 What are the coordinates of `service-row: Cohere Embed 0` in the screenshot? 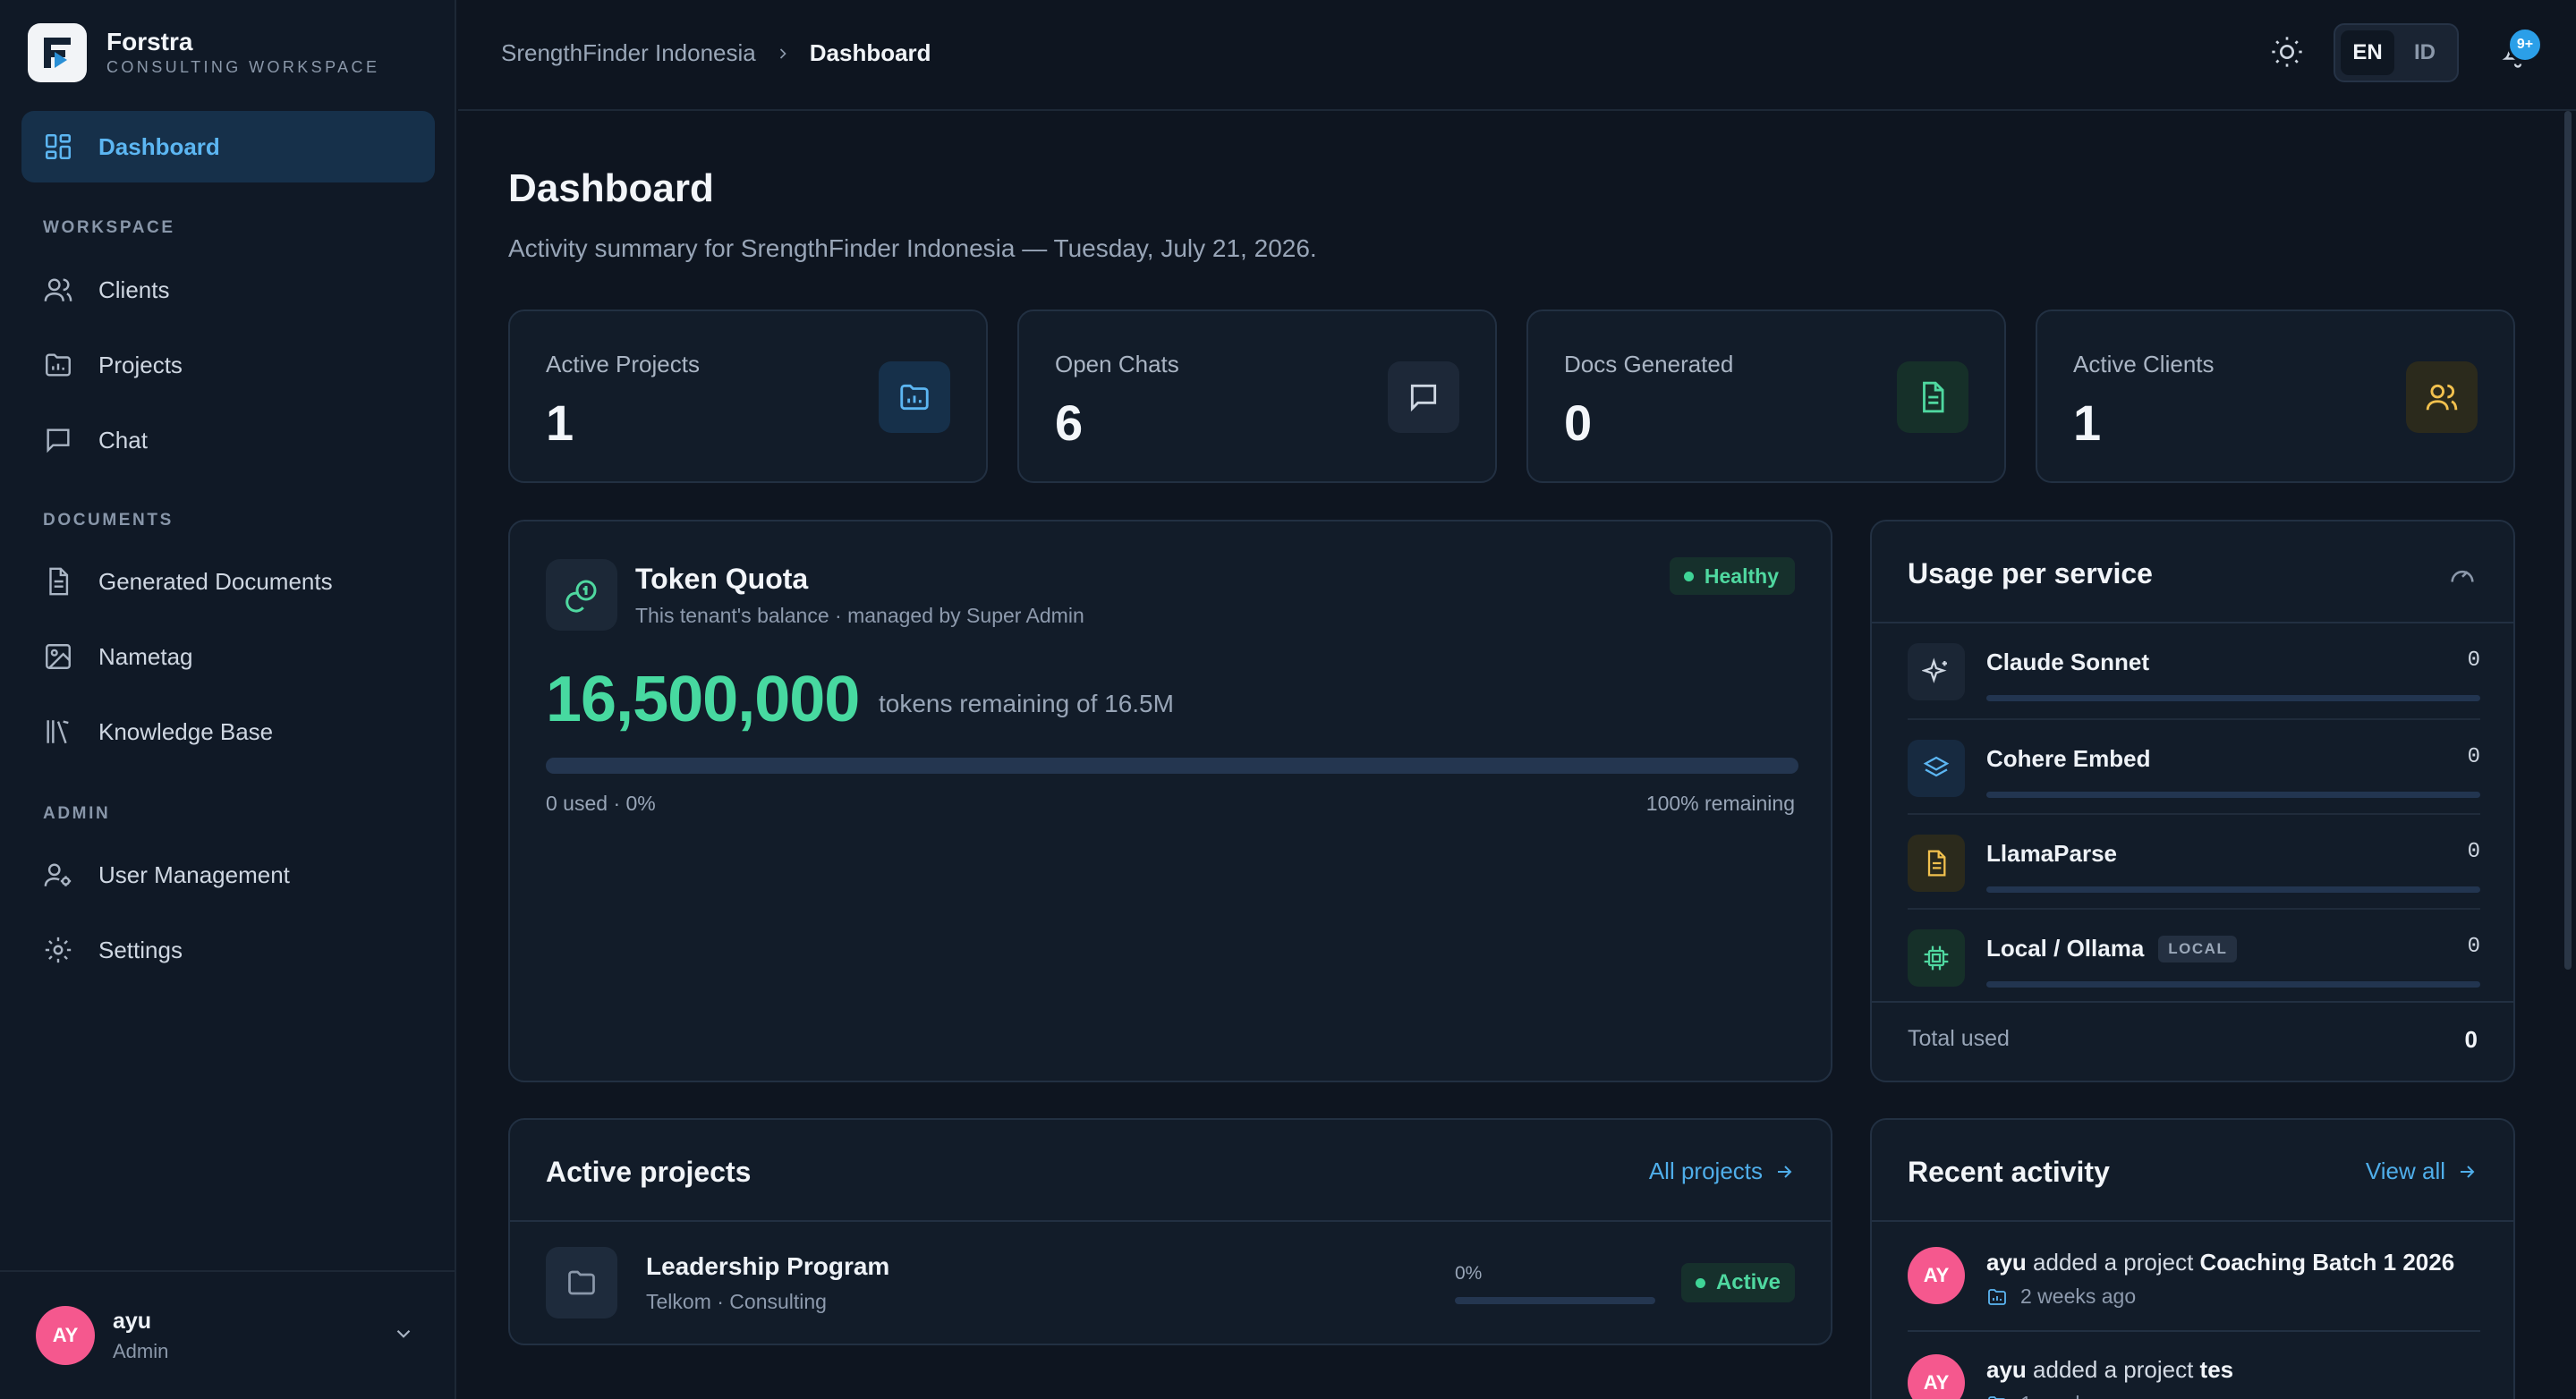 It's located at (2194, 765).